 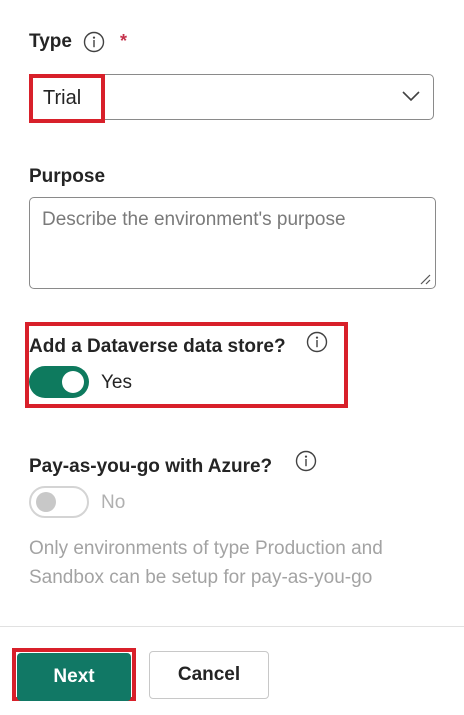 I want to click on dataverse-toggle, so click(x=59, y=382).